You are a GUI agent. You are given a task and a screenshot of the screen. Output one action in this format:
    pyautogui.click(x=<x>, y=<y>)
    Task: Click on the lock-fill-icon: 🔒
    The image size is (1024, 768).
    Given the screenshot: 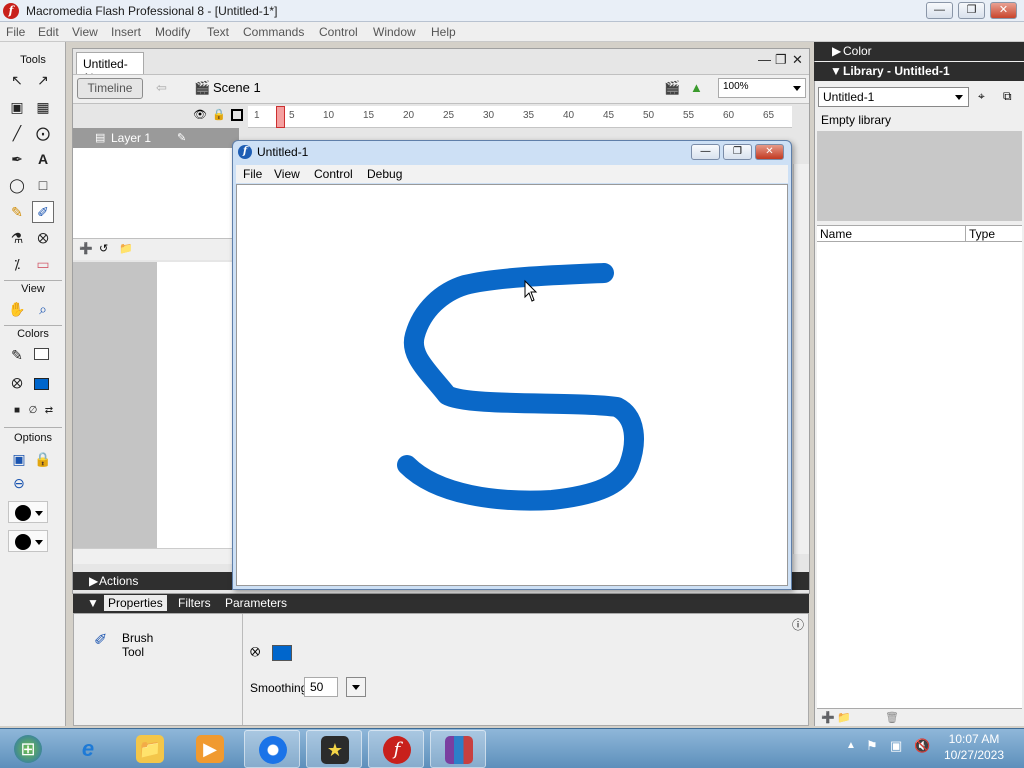 What is the action you would take?
    pyautogui.click(x=43, y=459)
    